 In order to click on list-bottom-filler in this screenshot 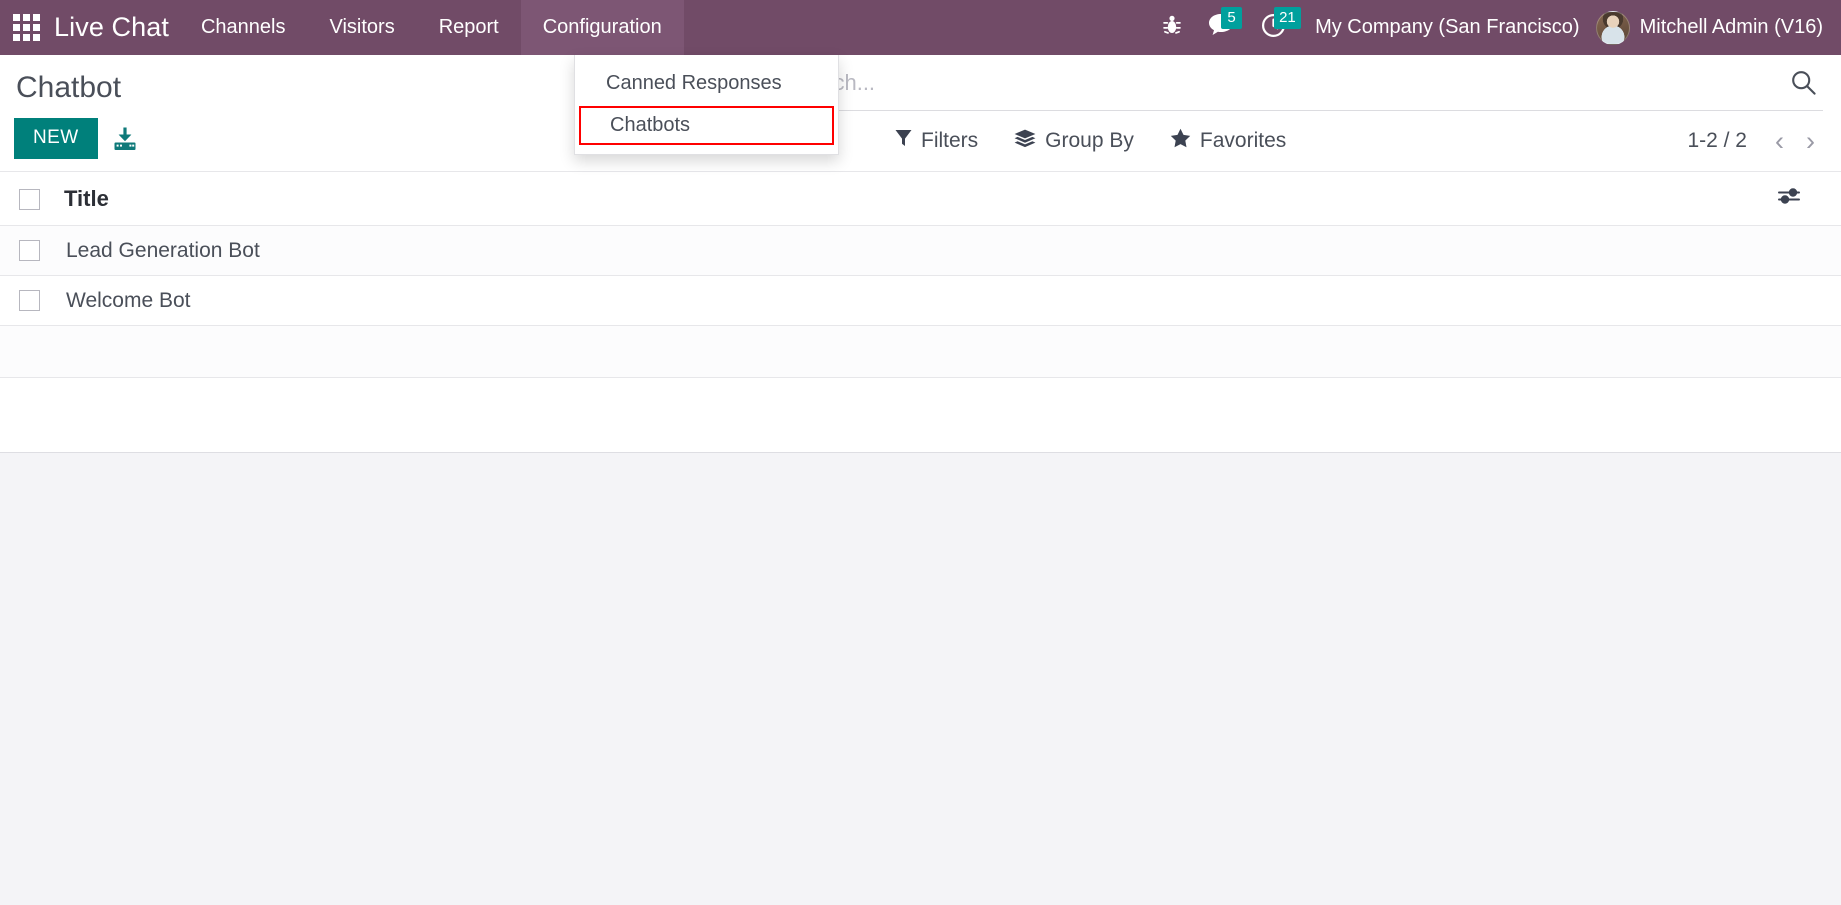, I will do `click(920, 415)`.